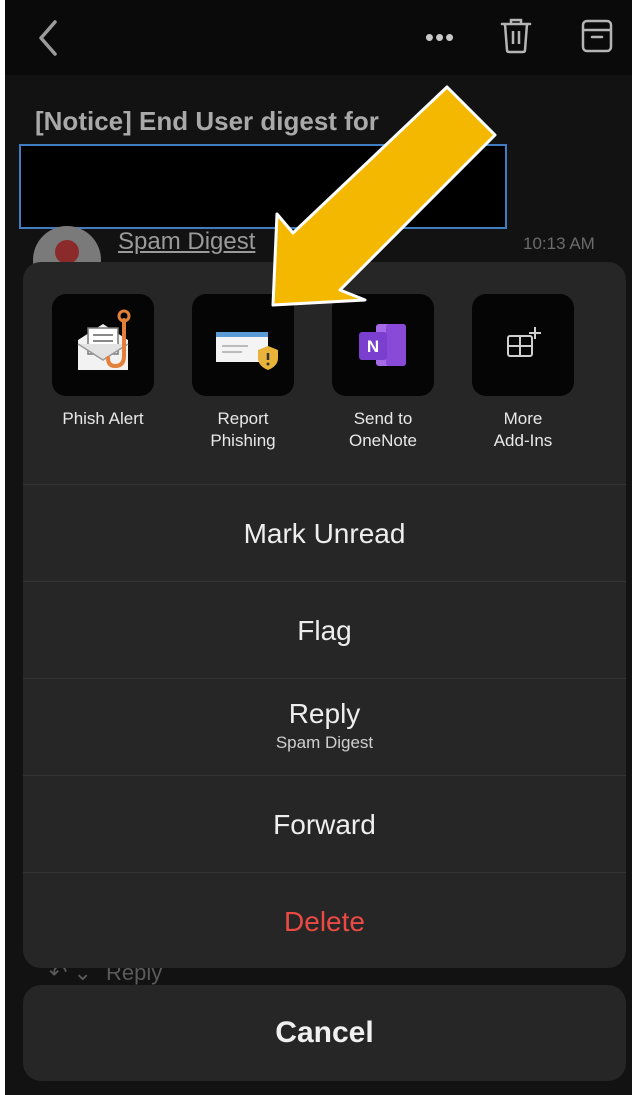 Image resolution: width=636 pixels, height=1095 pixels. I want to click on forward-label: Forward, so click(324, 824).